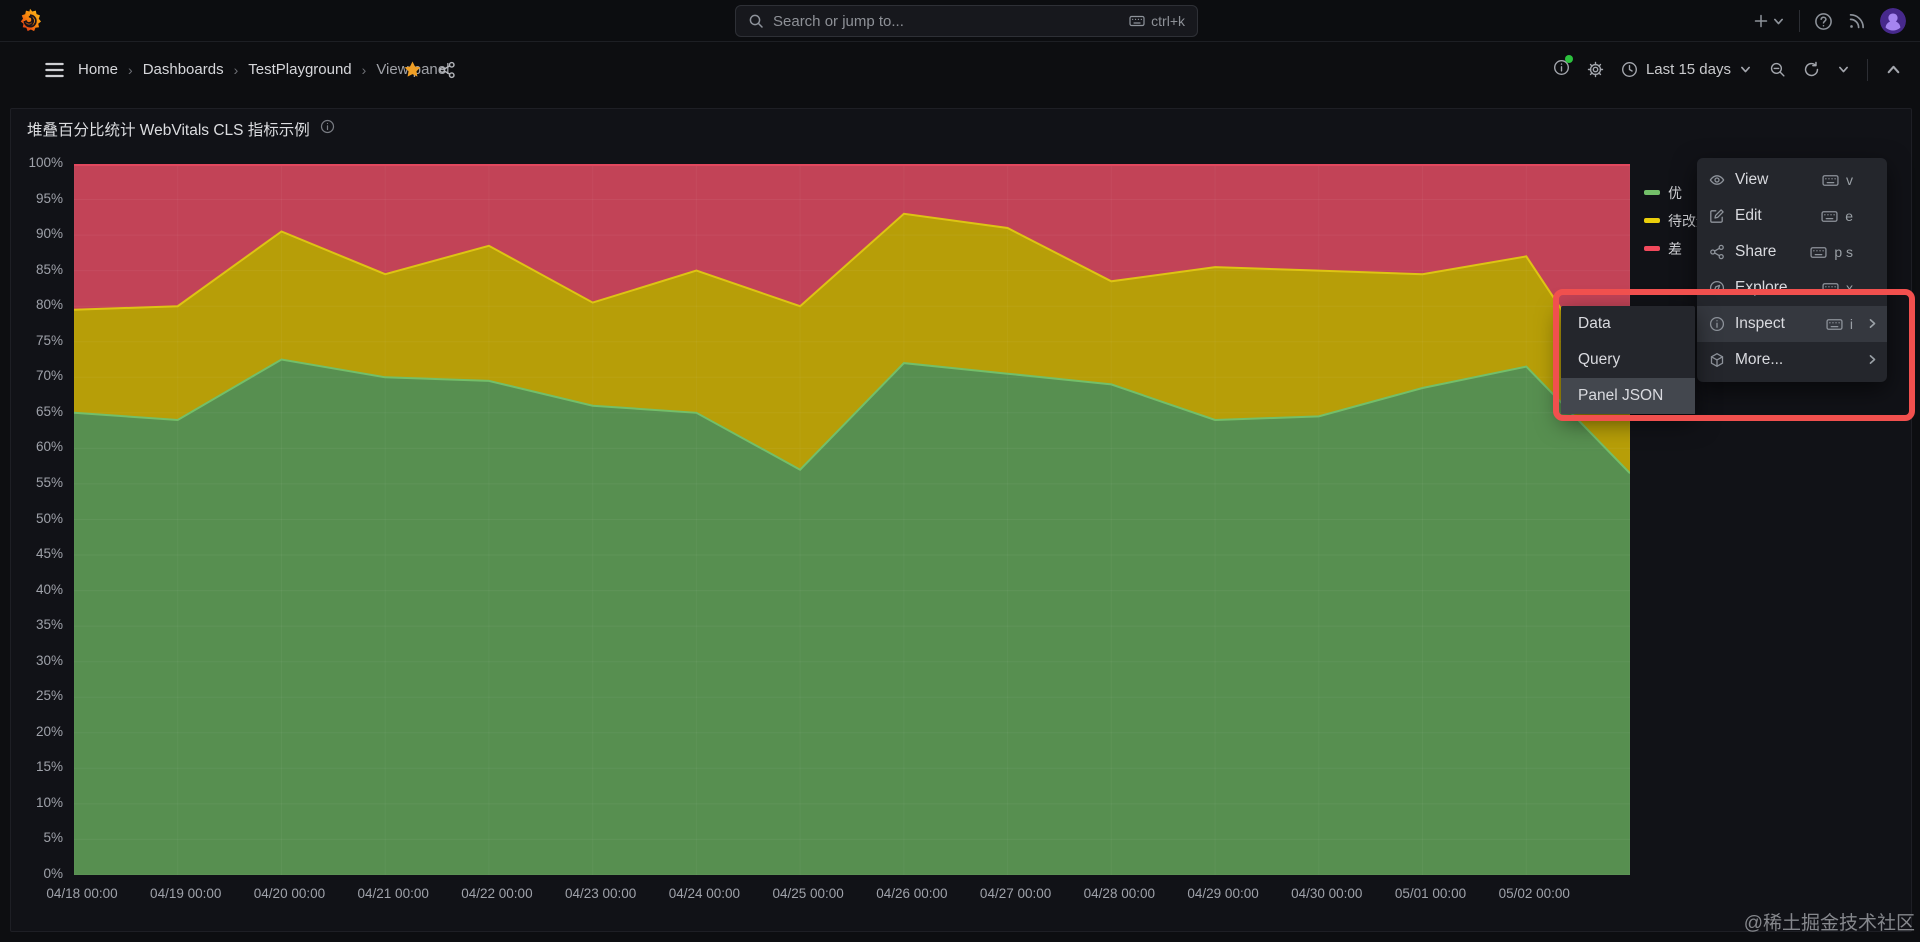 This screenshot has height=942, width=1920. I want to click on x-tick-label: 04/22 00:00, so click(497, 893).